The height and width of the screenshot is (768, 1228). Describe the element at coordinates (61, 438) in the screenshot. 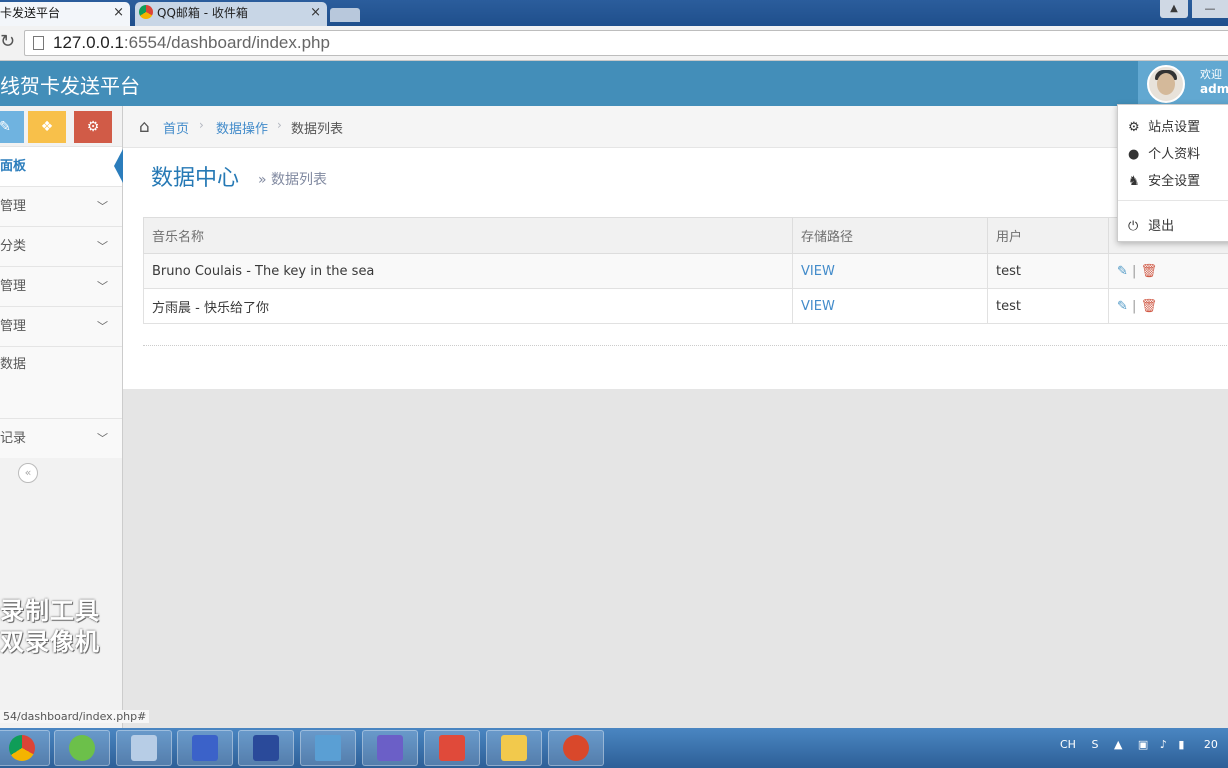

I see `sidebar-item-records: 记录 ﹀` at that location.